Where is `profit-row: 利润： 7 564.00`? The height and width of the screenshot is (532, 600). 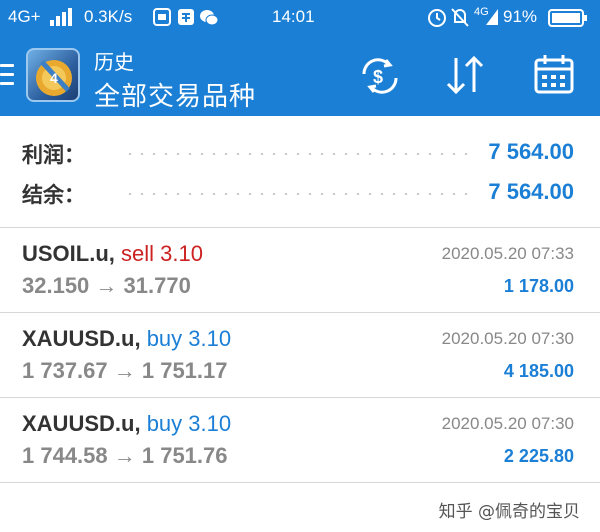
profit-row: 利润： 7 564.00 is located at coordinates (300, 153).